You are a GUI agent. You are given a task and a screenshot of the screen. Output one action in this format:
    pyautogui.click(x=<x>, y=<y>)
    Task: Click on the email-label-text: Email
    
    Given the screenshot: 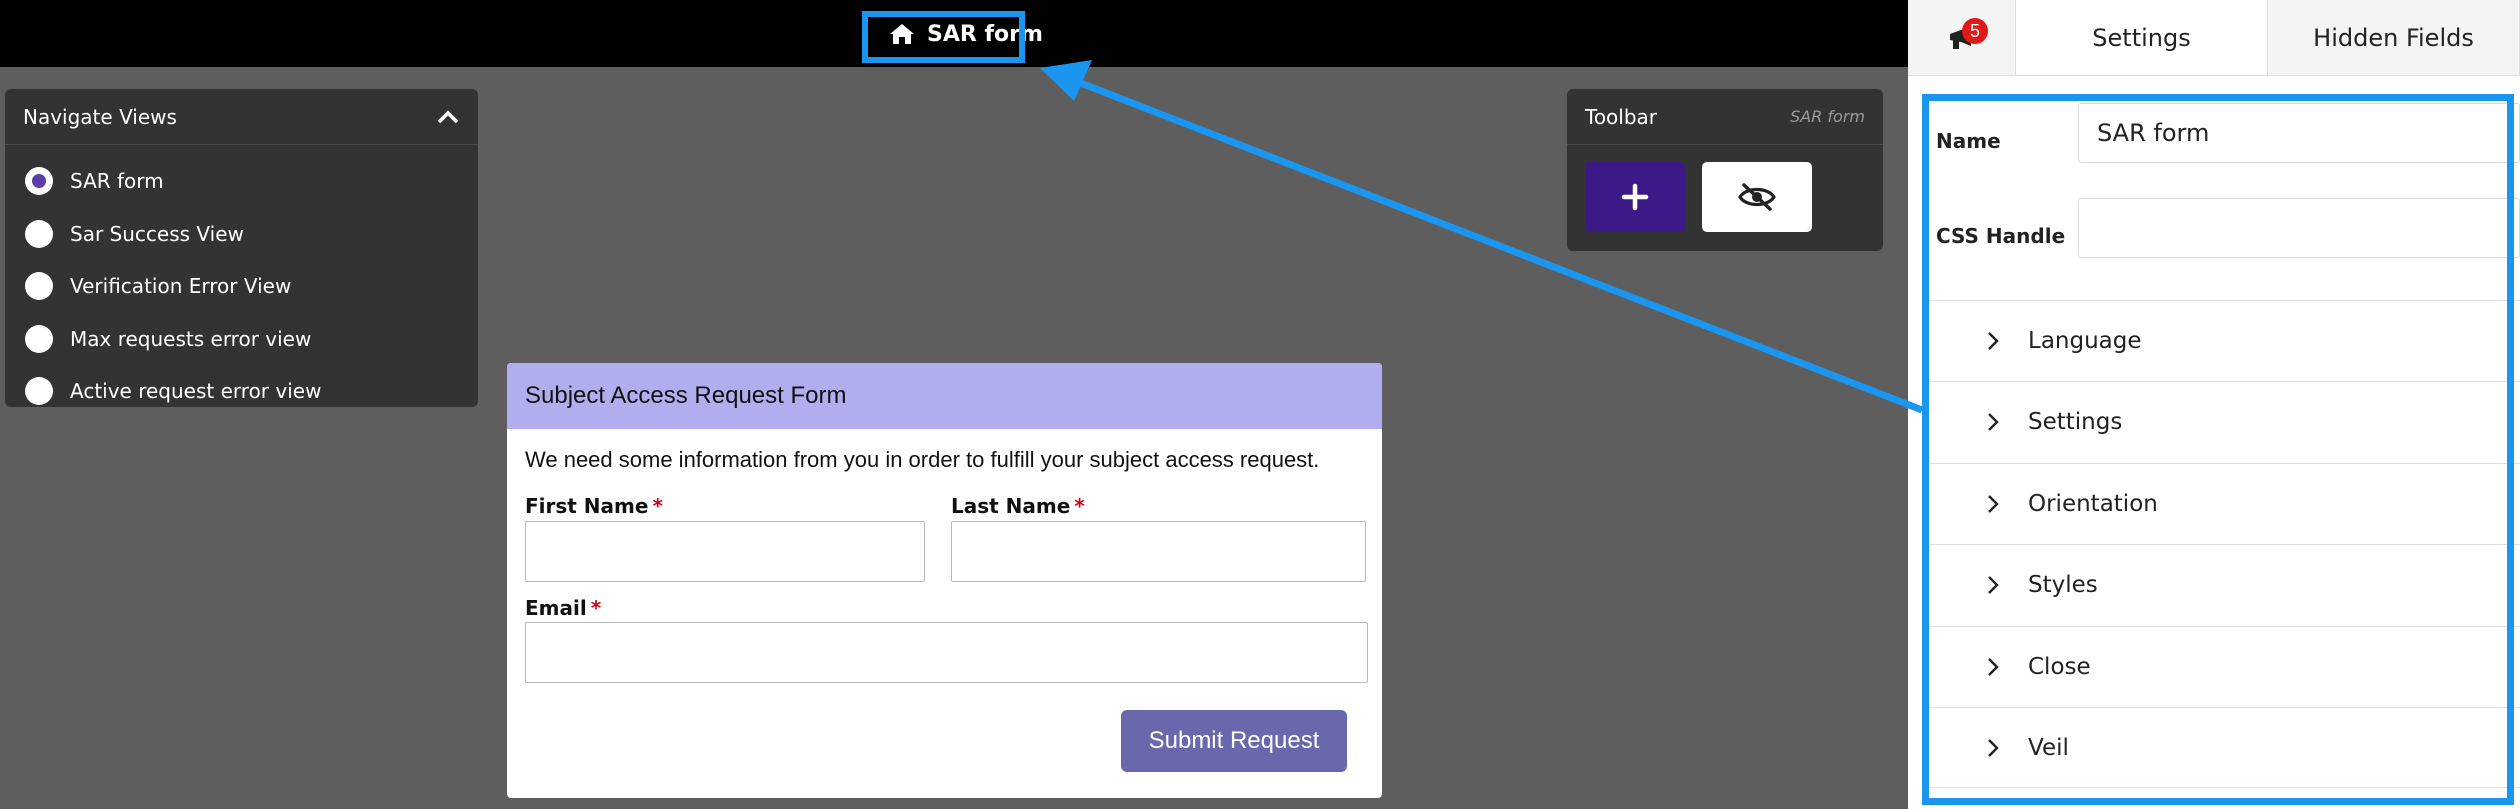 What is the action you would take?
    pyautogui.click(x=556, y=608)
    